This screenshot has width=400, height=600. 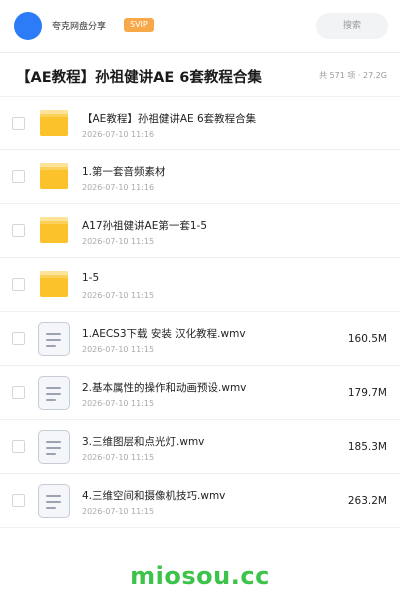 I want to click on file-row: 2.基本属性的操作和动画预设.wmv 2026-07-10 11:15 179.7M, so click(x=200, y=393).